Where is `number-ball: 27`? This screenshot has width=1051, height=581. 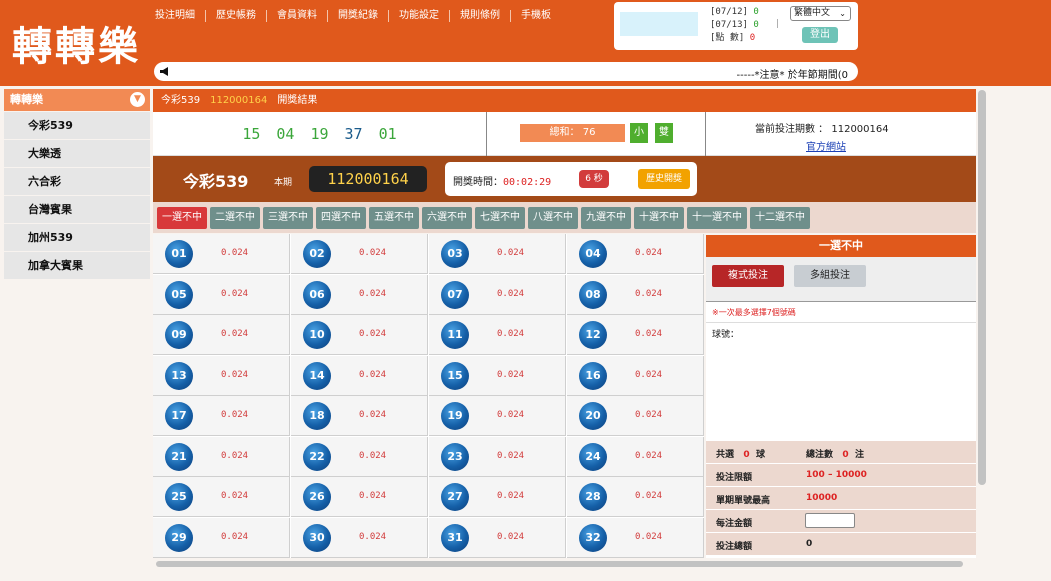
number-ball: 27 is located at coordinates (455, 497).